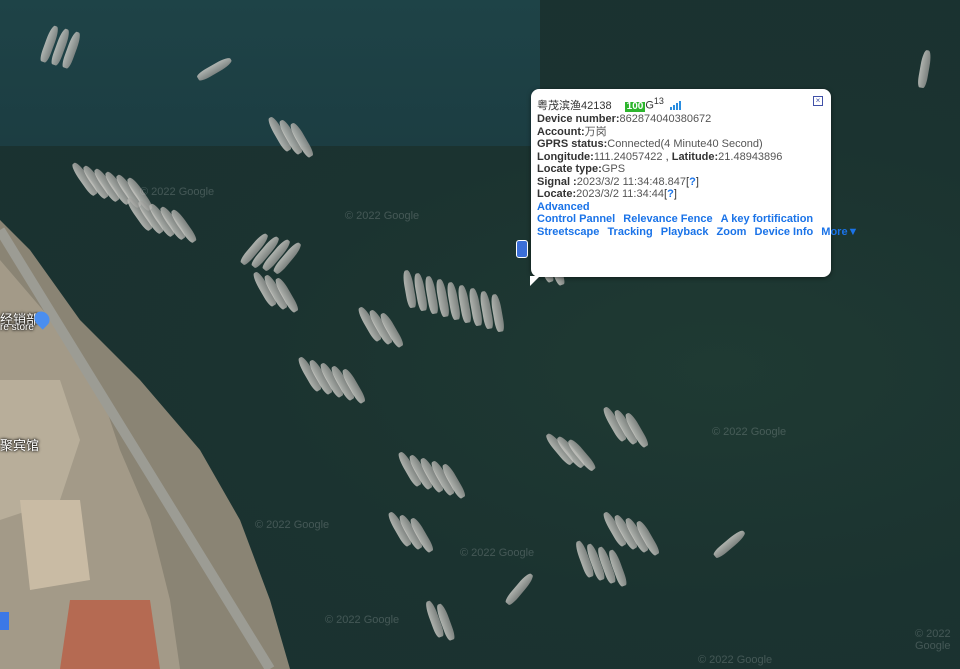  What do you see at coordinates (732, 232) in the screenshot?
I see `zoom-link: Zoom` at bounding box center [732, 232].